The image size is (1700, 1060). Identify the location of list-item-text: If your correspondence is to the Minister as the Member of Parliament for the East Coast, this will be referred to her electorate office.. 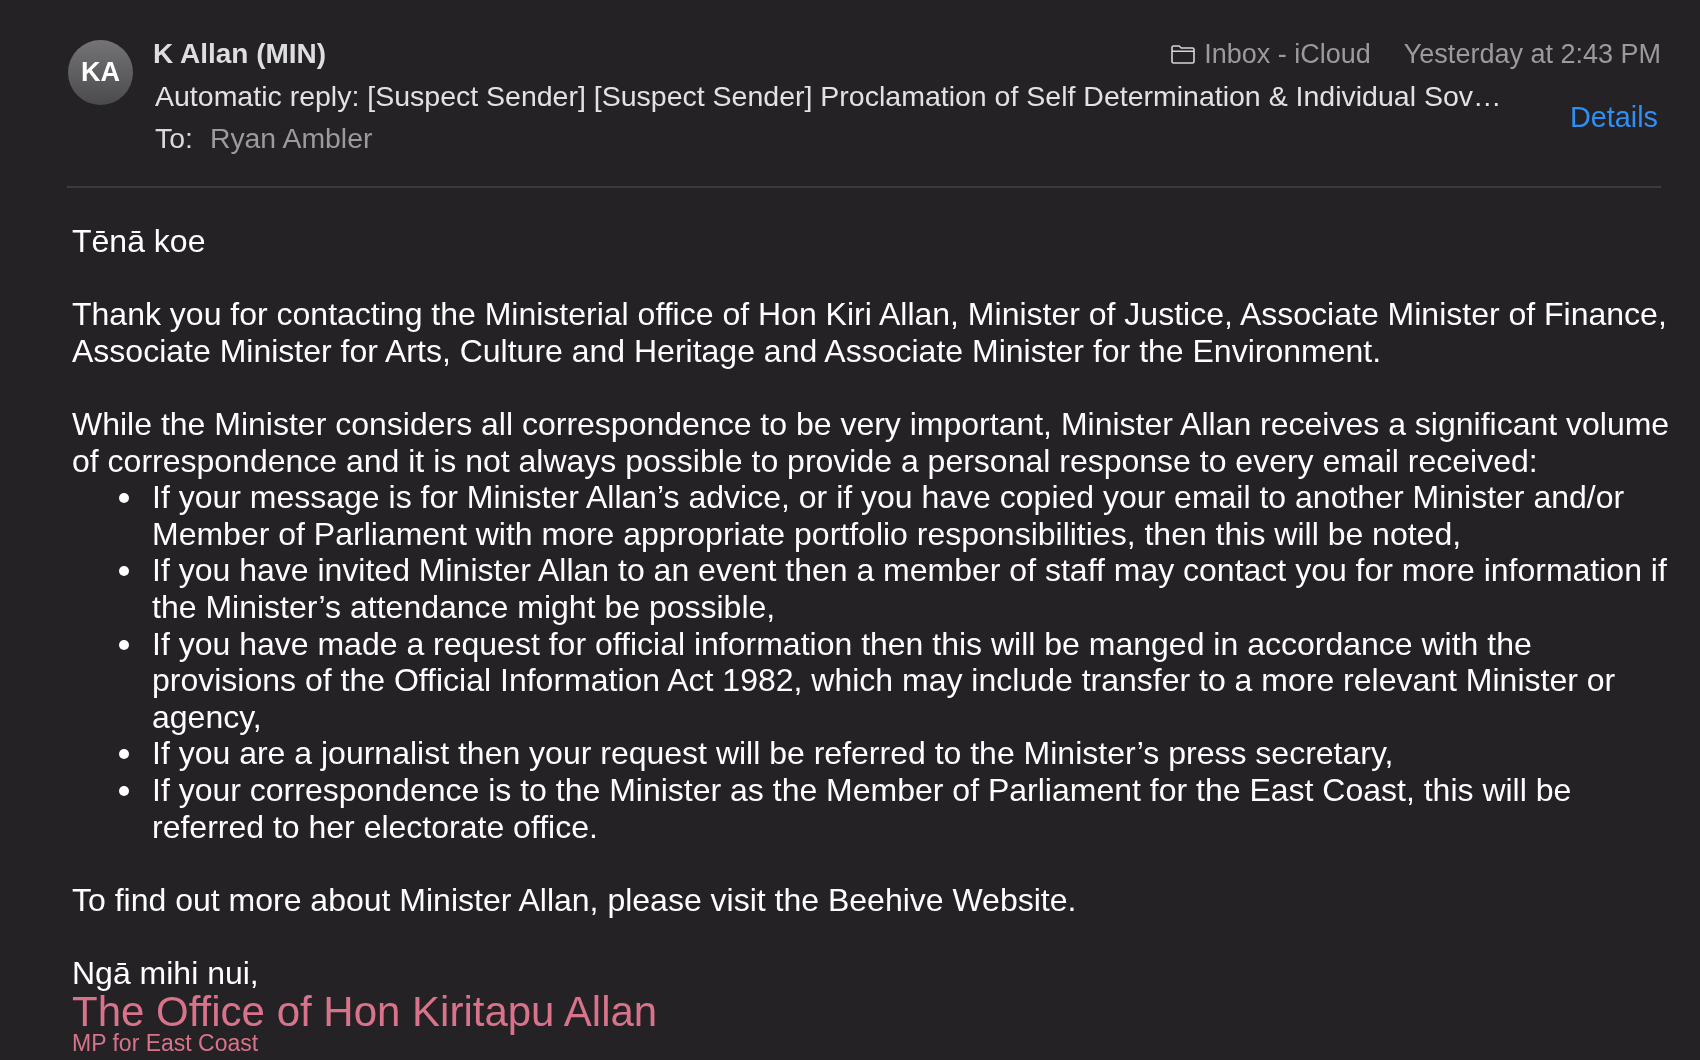
(862, 808).